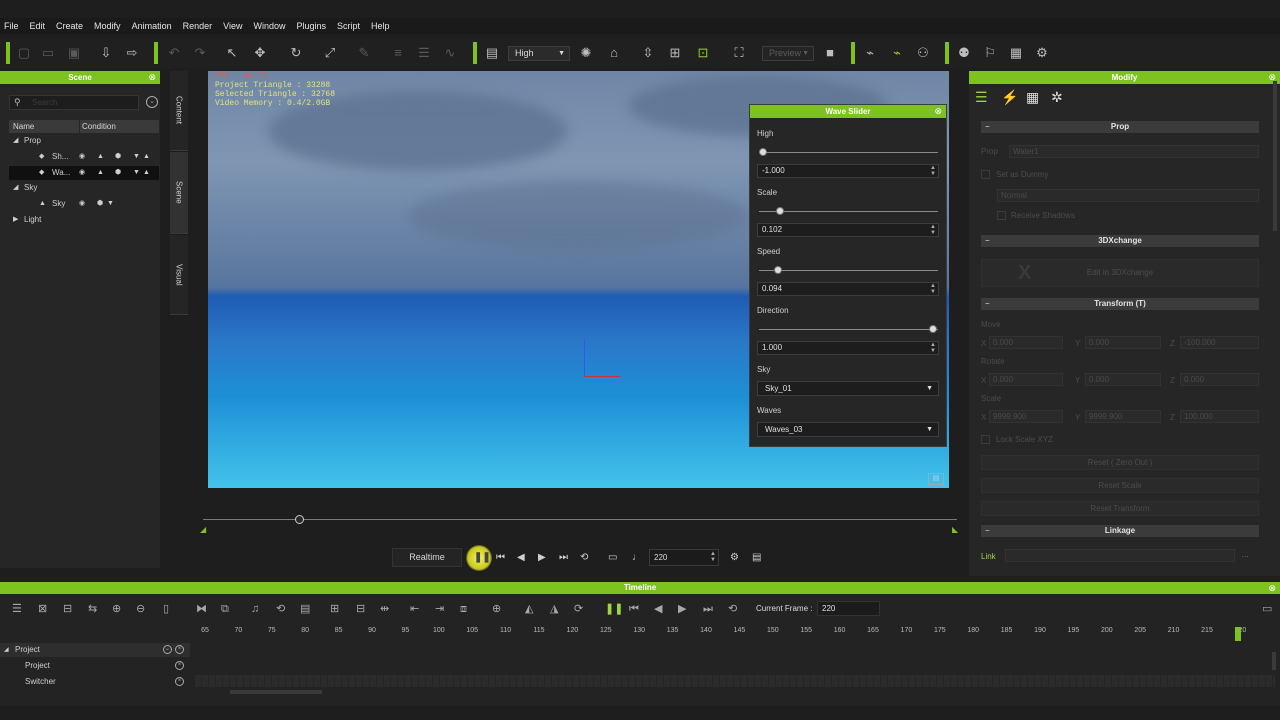  I want to click on rigid-body-icon: ⚇, so click(923, 53).